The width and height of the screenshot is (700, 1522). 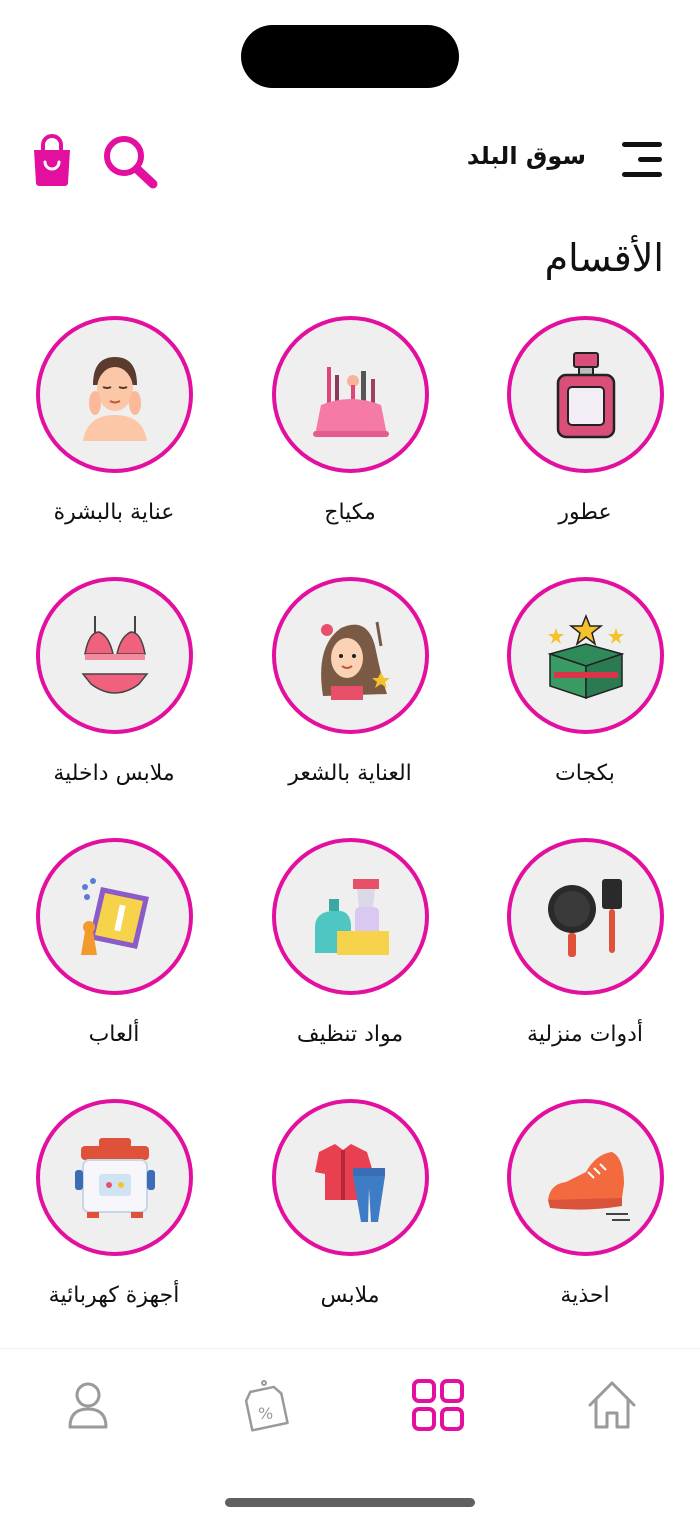 I want to click on category-label: أدوات منزلية, so click(x=585, y=1034).